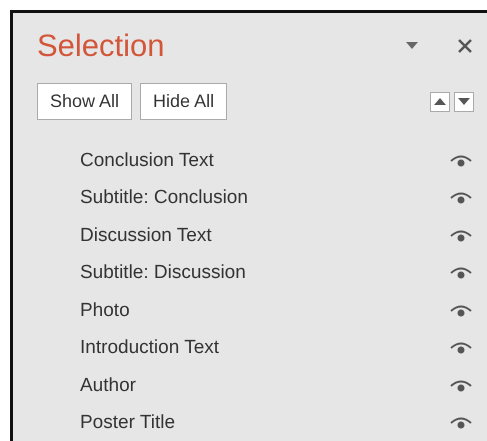  I want to click on object-name: Introduction Text, so click(265, 348).